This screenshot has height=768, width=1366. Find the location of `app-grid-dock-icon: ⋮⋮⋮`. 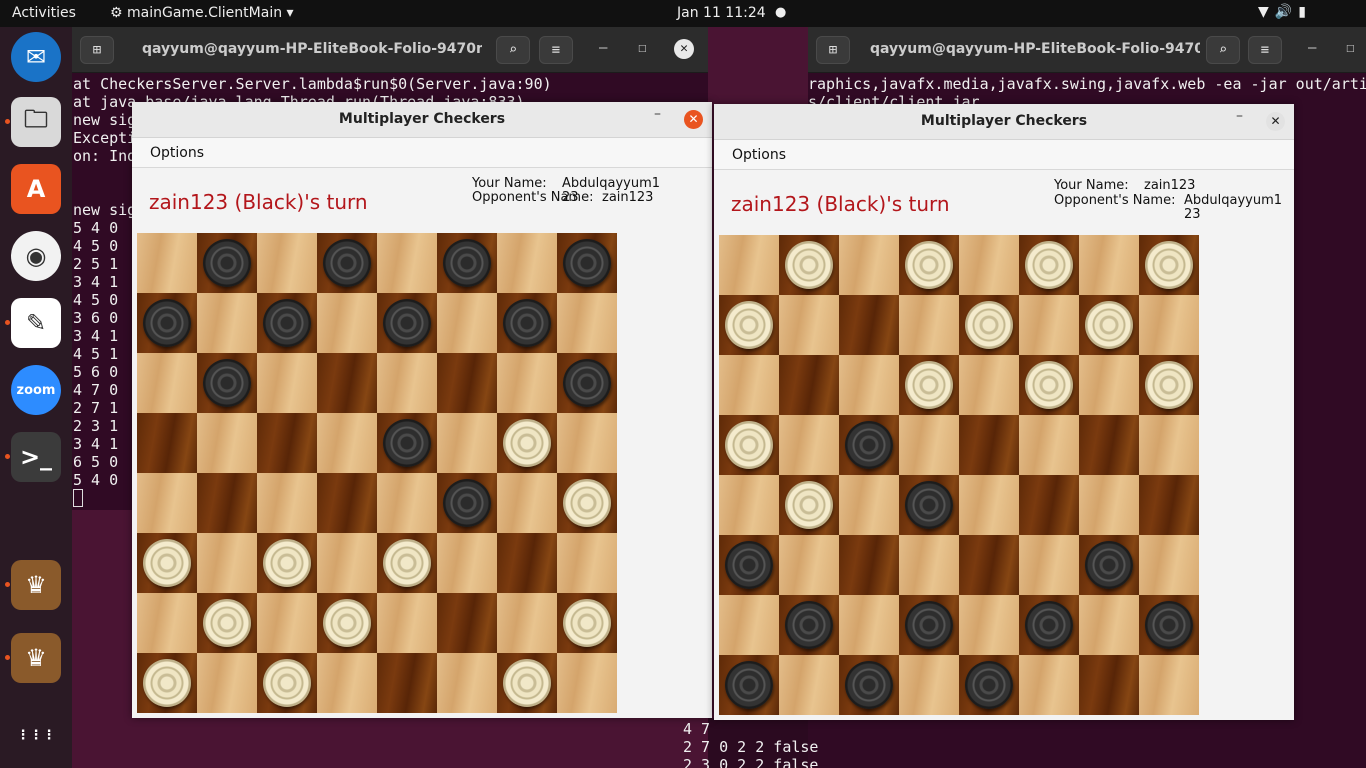

app-grid-dock-icon: ⋮⋮⋮ is located at coordinates (36, 735).